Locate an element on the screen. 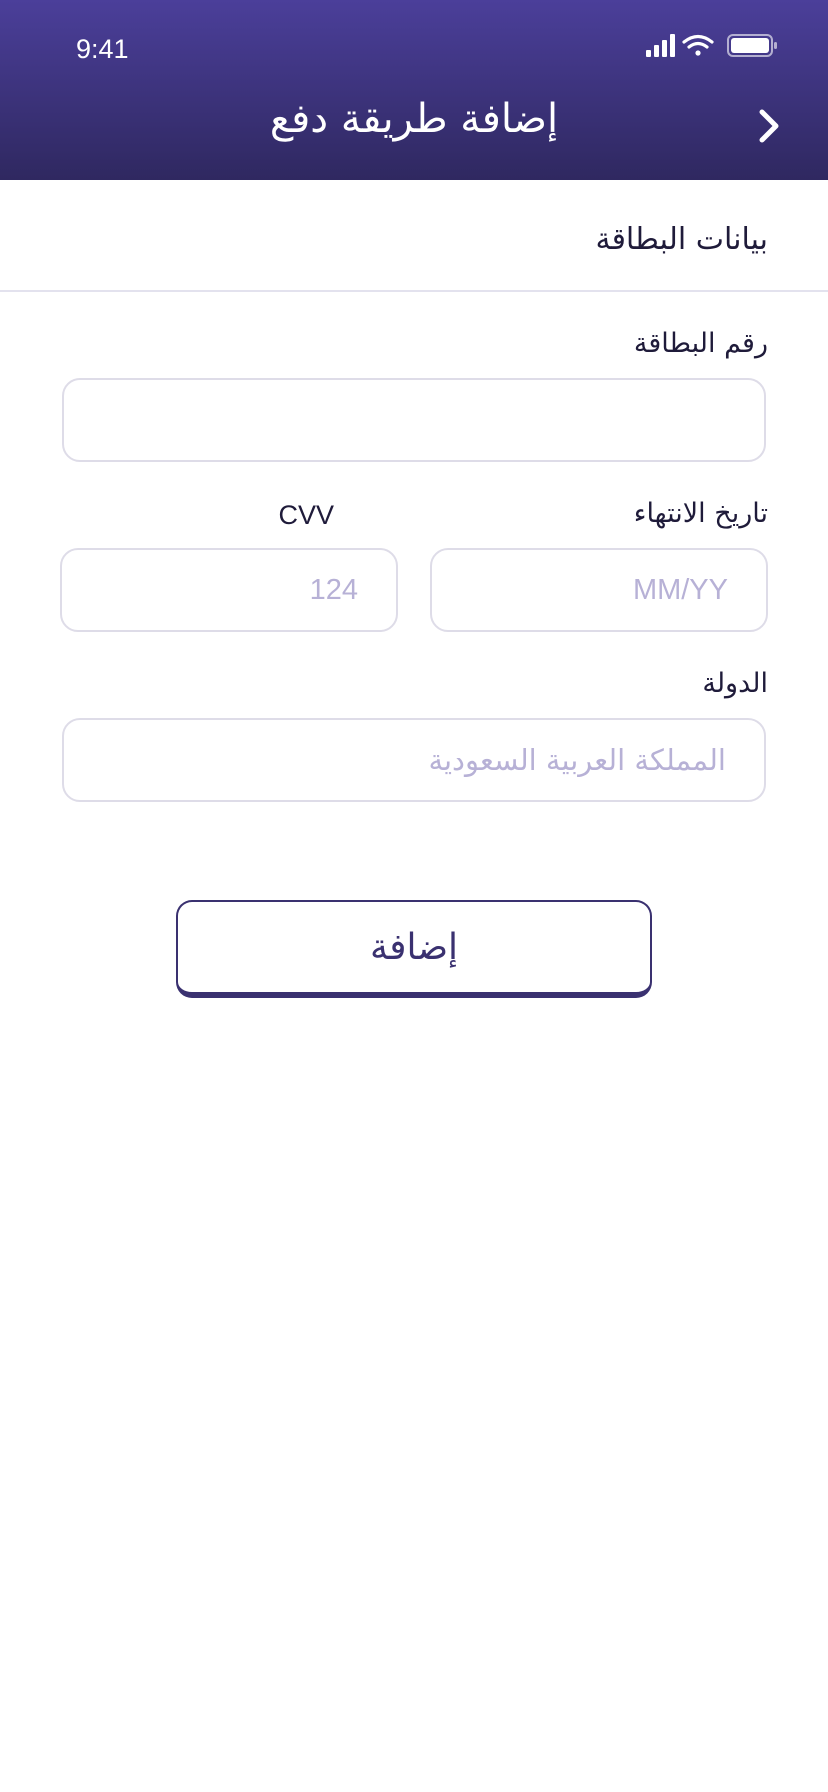  country-label: الدولة is located at coordinates (735, 683).